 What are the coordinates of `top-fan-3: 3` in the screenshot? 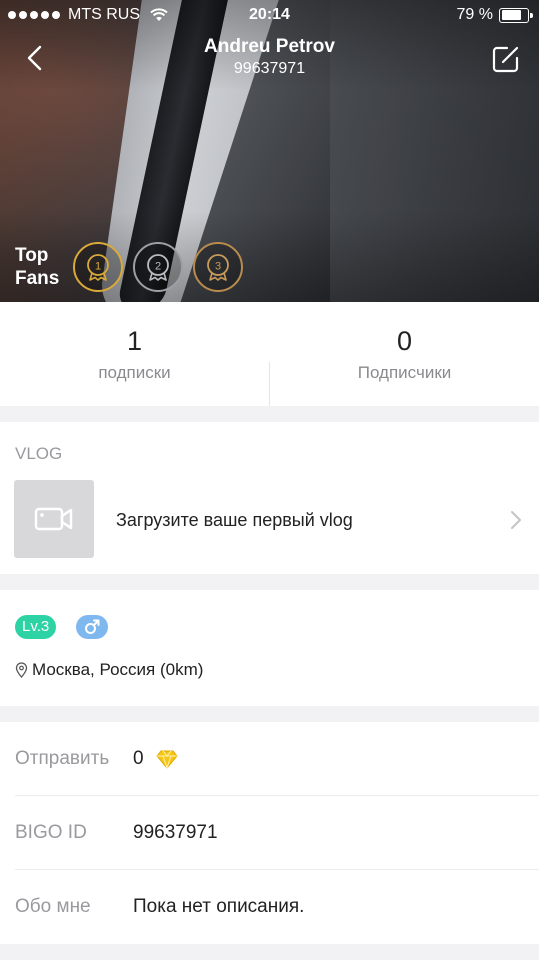 It's located at (218, 267).